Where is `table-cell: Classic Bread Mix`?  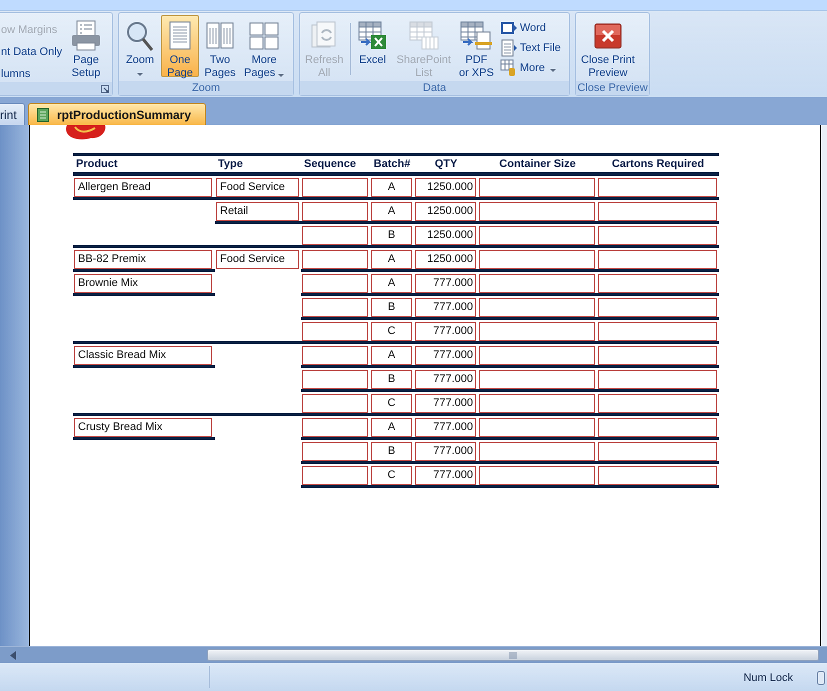 table-cell: Classic Bread Mix is located at coordinates (143, 355).